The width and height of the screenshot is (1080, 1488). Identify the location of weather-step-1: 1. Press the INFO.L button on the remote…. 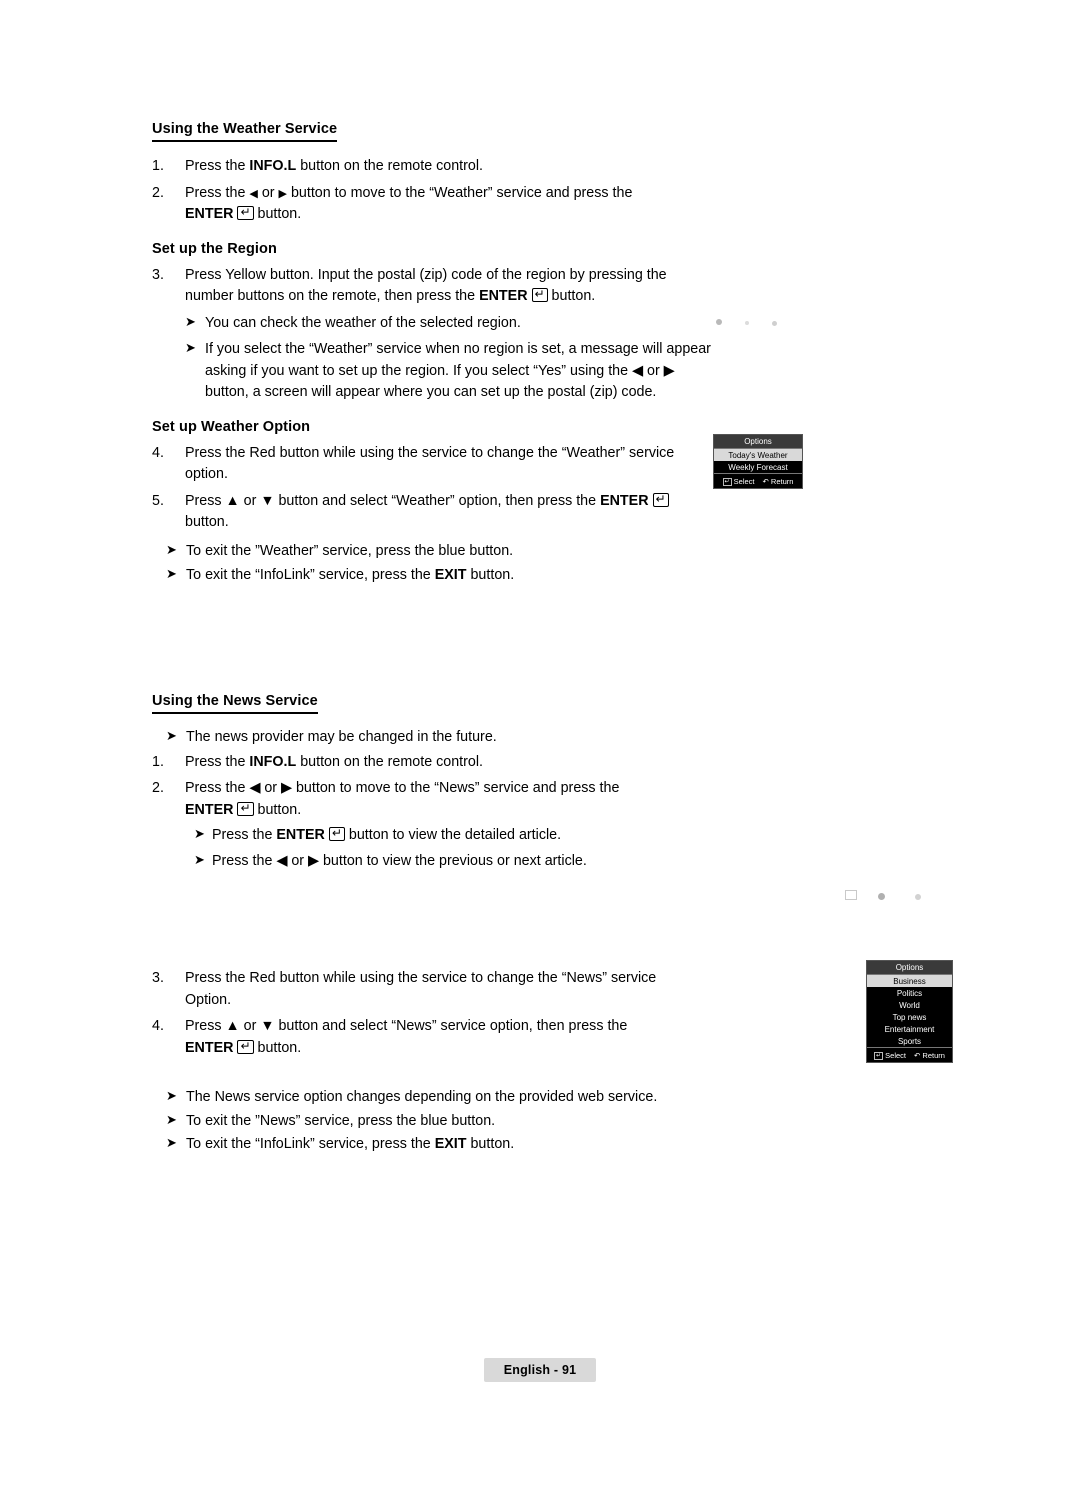
(432, 167).